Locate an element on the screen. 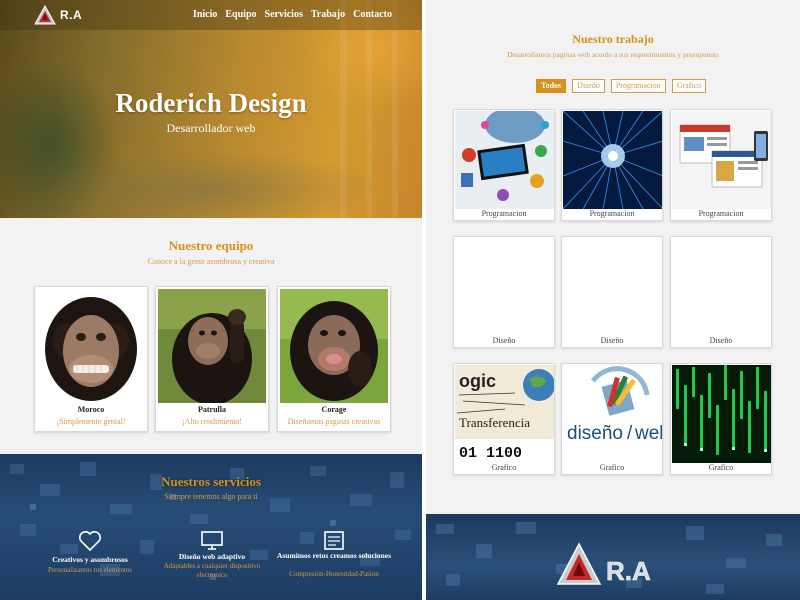 The image size is (800, 600). nav-menu: Inicio Equipo Servicios Trabajo Contacto is located at coordinates (292, 14).